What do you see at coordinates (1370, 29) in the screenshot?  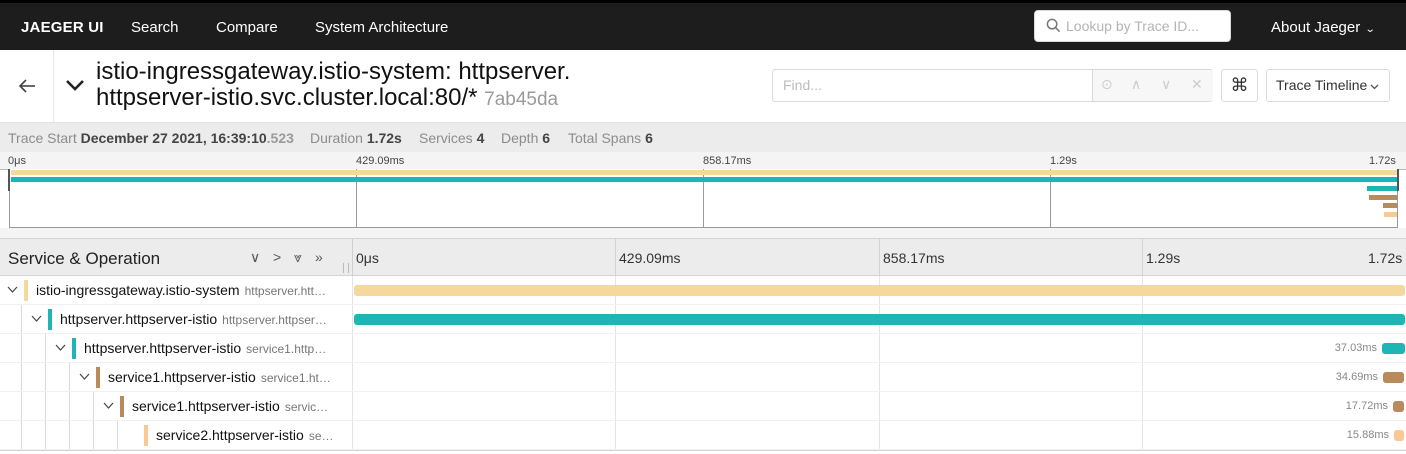 I see `chevron-down-icon: ⌄` at bounding box center [1370, 29].